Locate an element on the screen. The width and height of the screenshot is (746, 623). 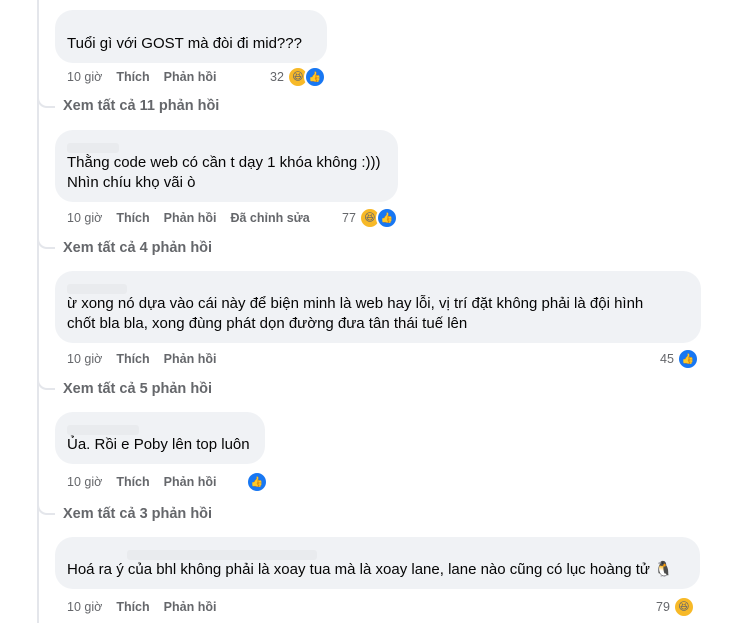
view-replies-link: Xem tất cả 4 phản hồi is located at coordinates (137, 248).